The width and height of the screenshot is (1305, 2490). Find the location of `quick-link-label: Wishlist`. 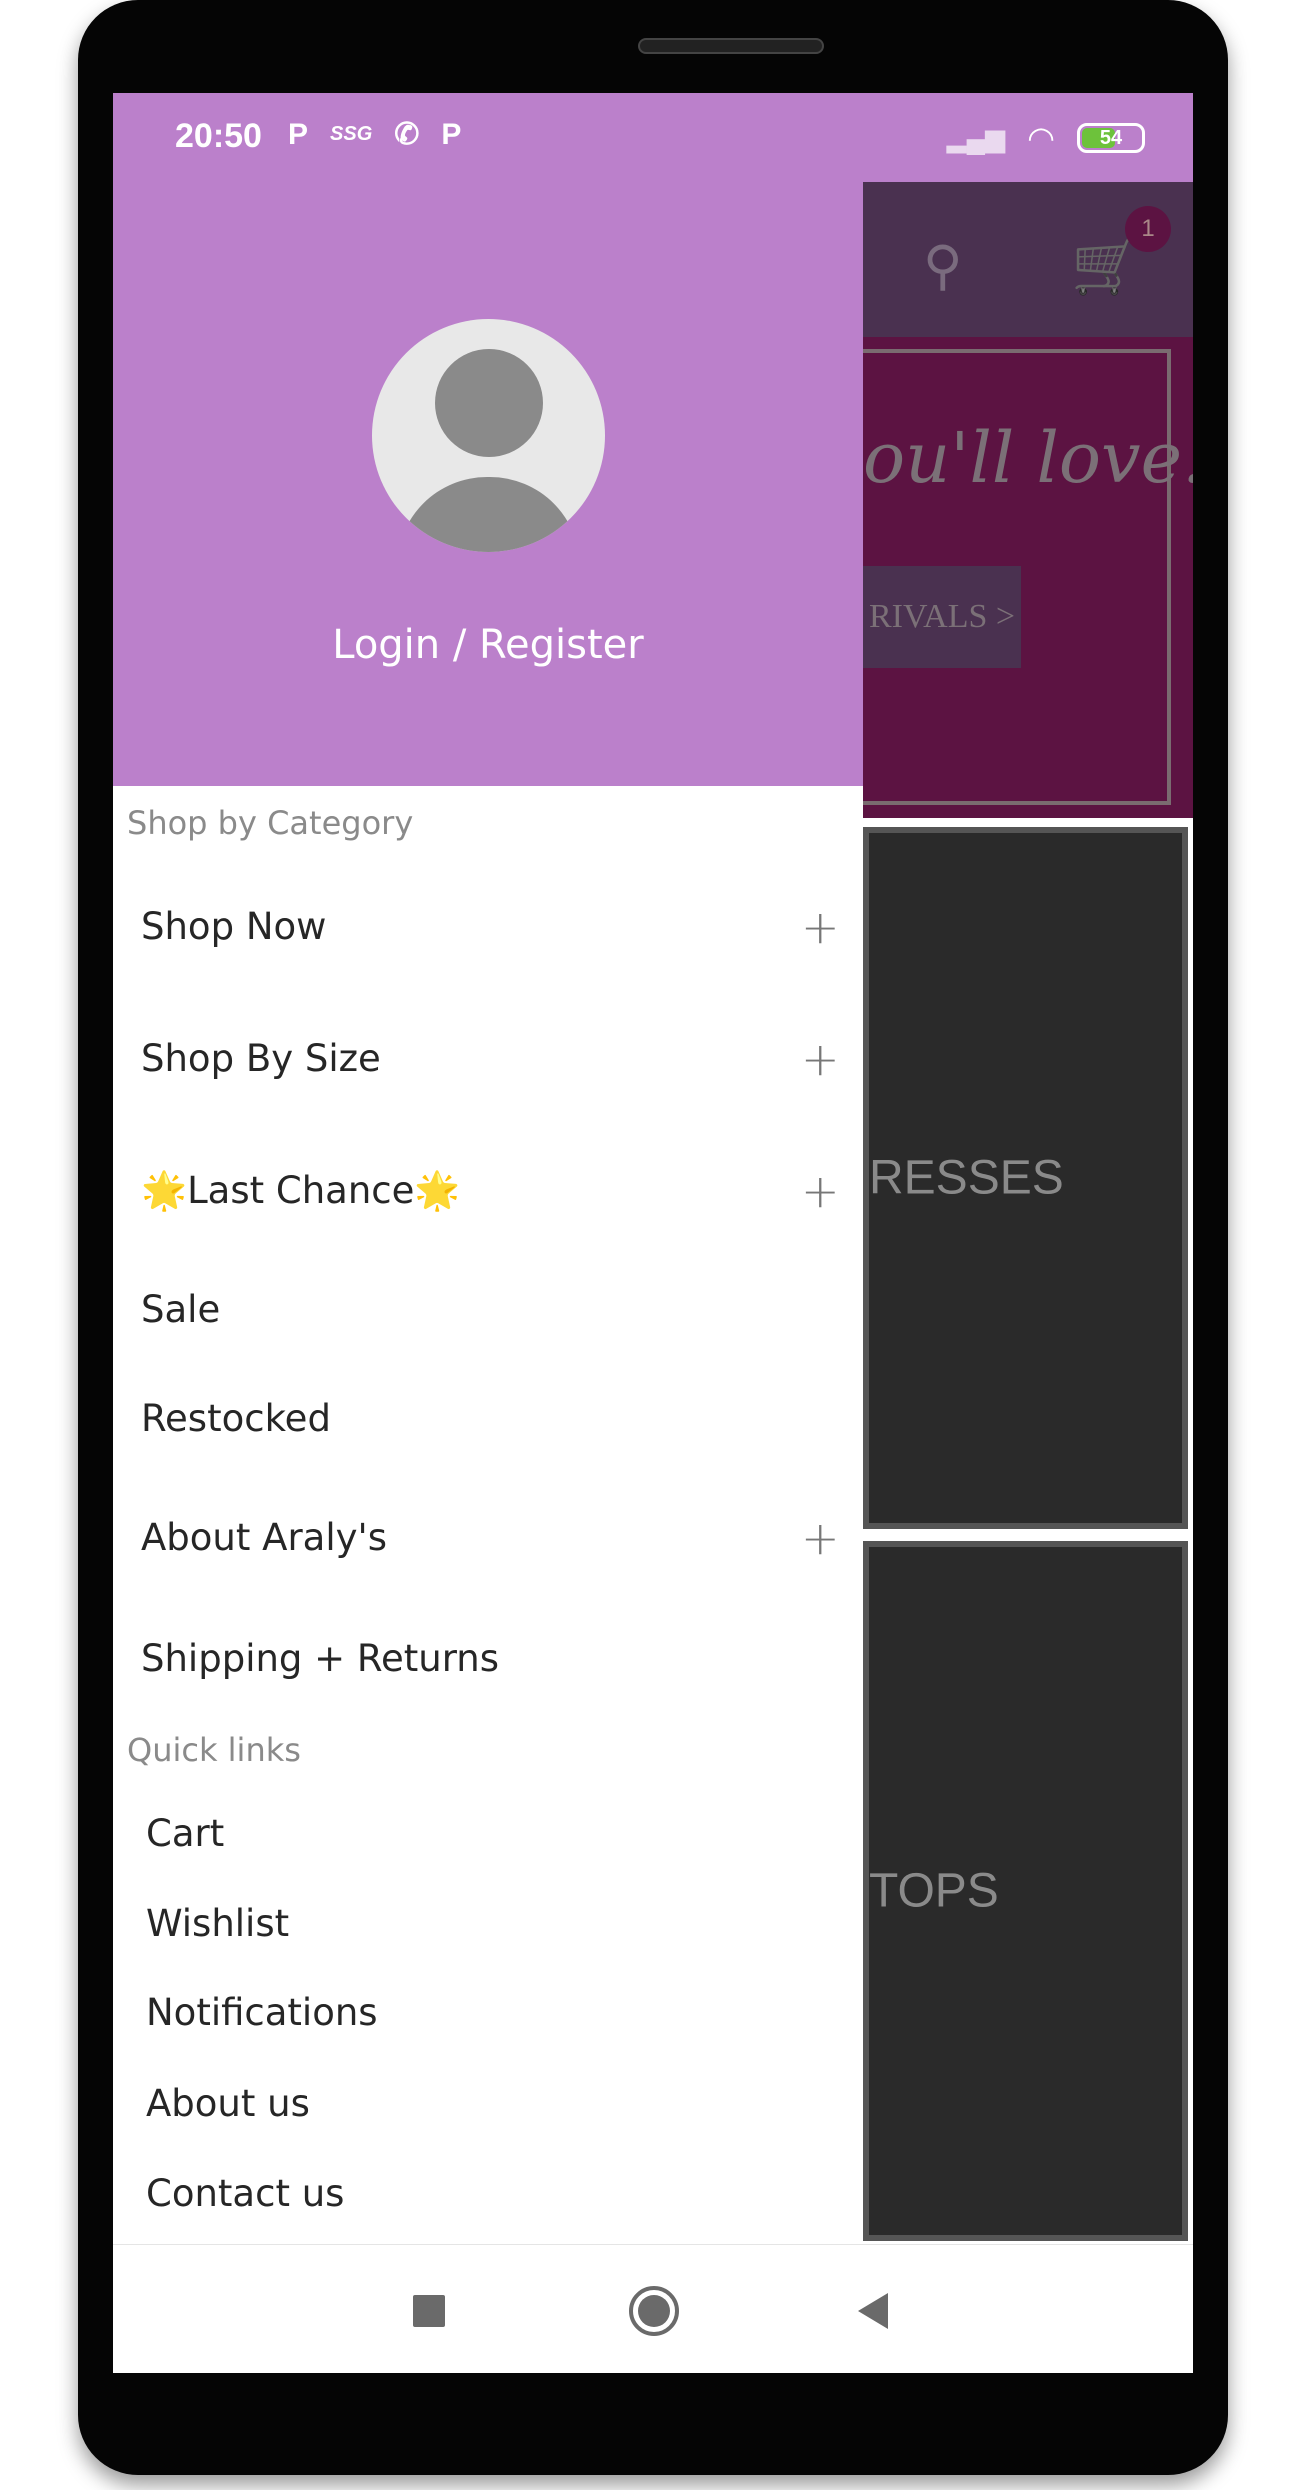

quick-link-label: Wishlist is located at coordinates (218, 1923).